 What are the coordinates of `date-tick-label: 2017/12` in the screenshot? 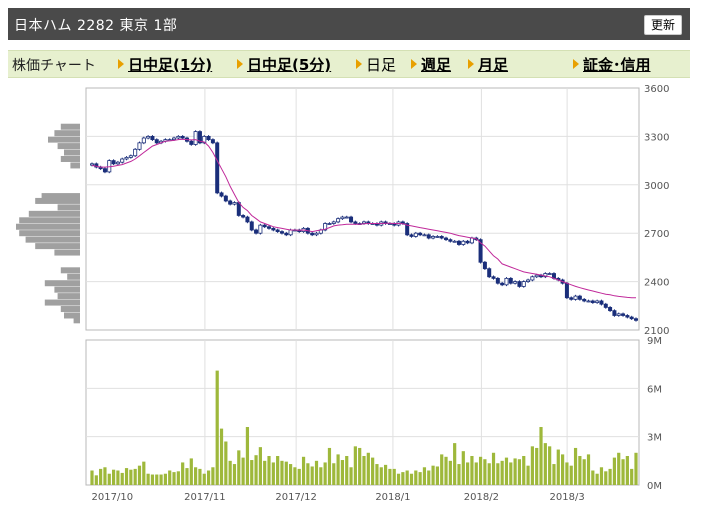 It's located at (296, 497).